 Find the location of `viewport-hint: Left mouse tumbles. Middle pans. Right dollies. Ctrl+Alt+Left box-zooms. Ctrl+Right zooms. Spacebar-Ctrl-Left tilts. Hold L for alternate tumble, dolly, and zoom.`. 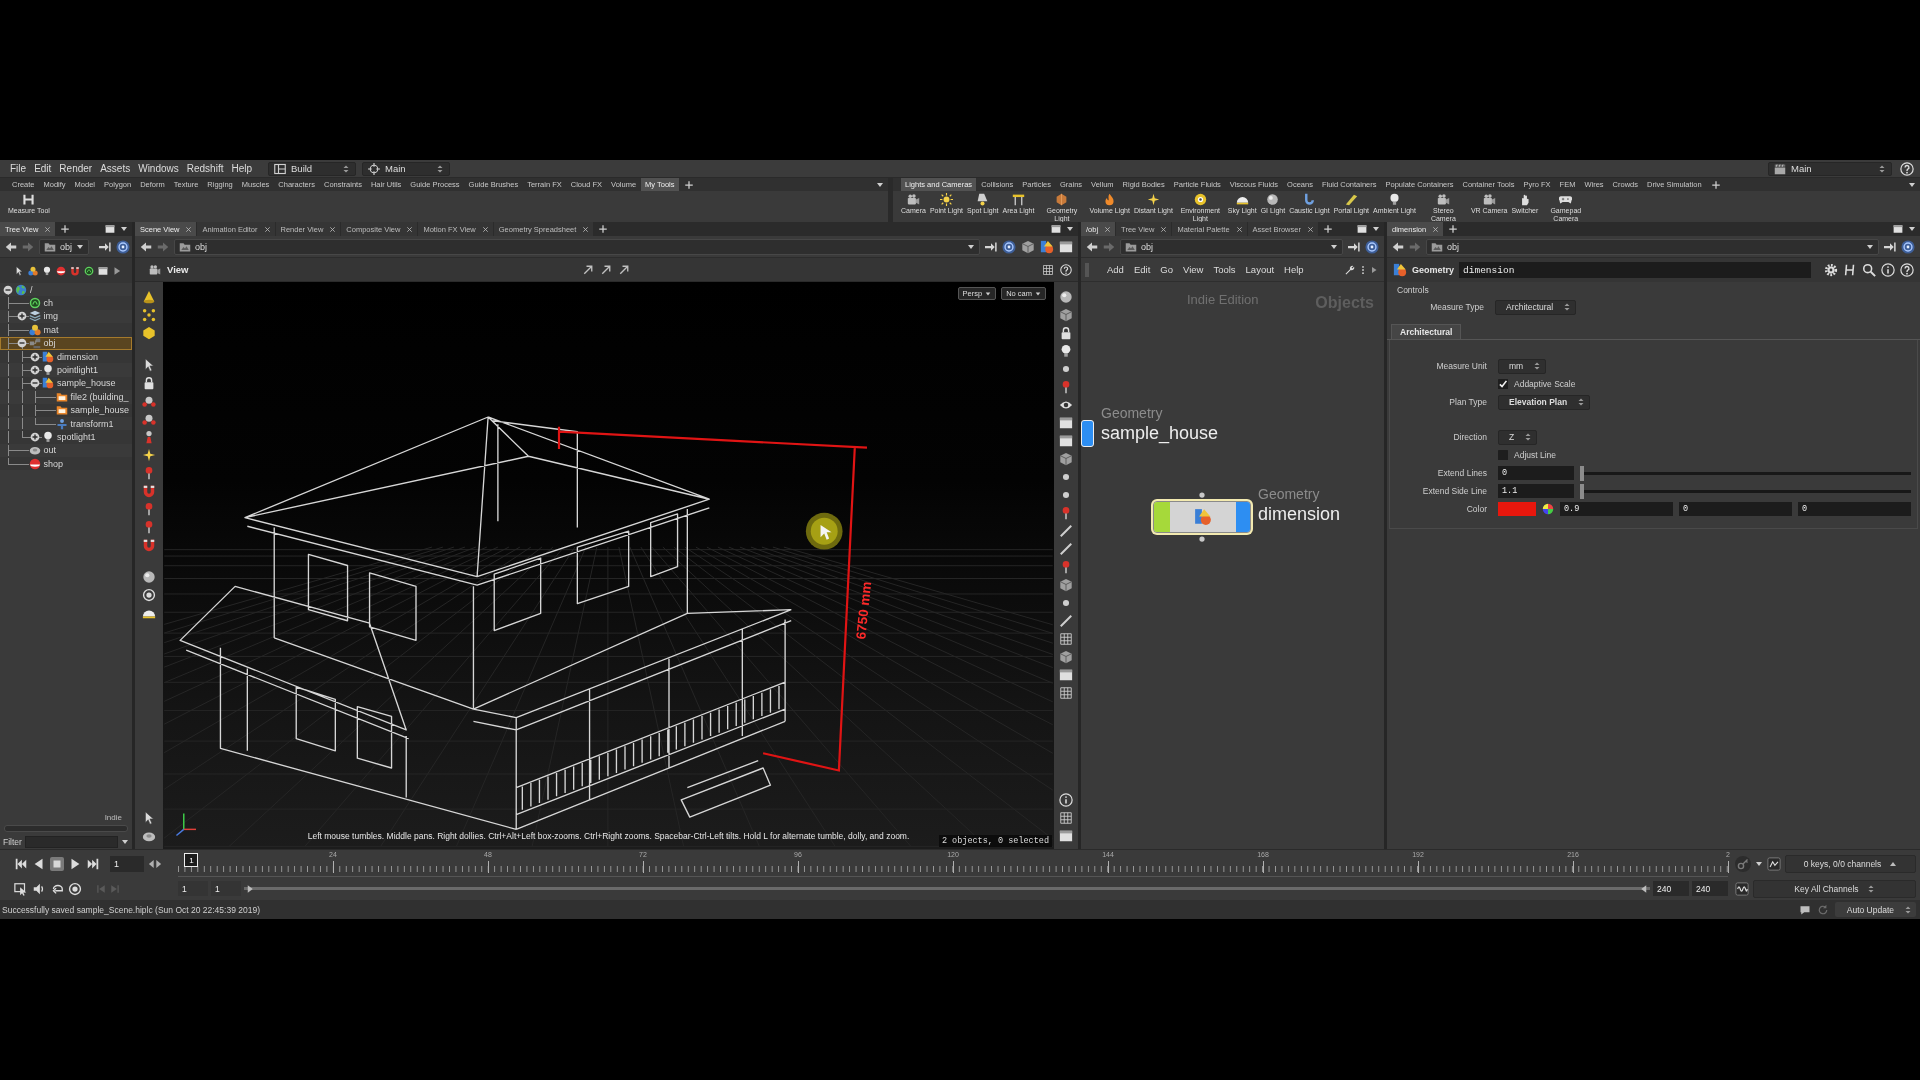

viewport-hint: Left mouse tumbles. Middle pans. Right dollies. Ctrl+Alt+Left box-zooms. Ctrl+Right zooms. Spacebar-Ctrl-Left tilts. Hold L for alternate tumble, dolly, and zoom. is located at coordinates (608, 836).